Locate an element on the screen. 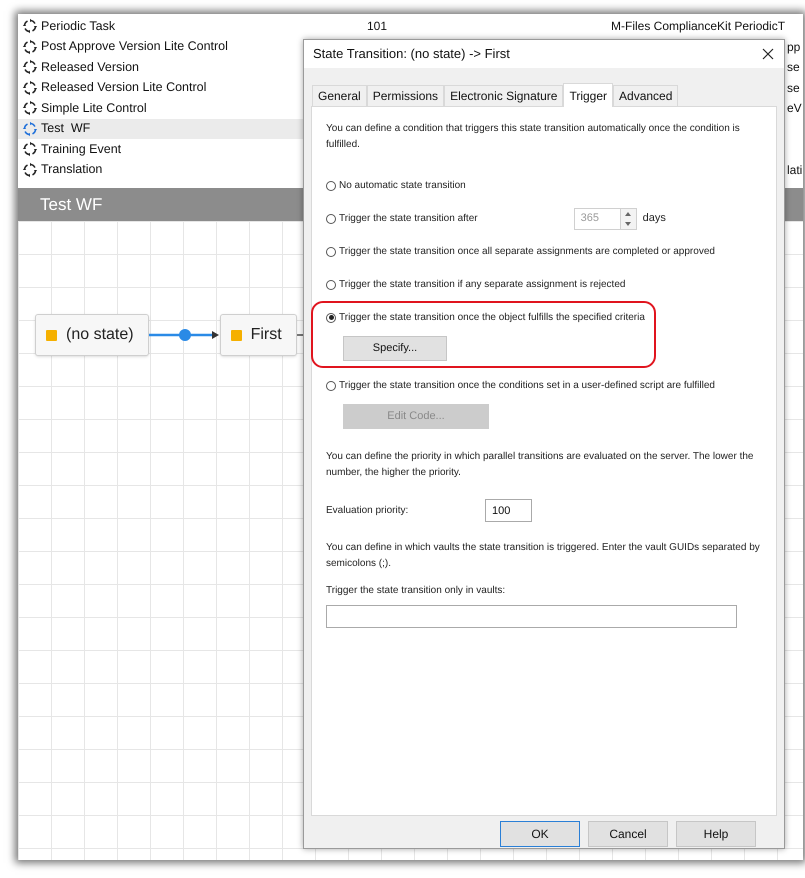 Image resolution: width=805 pixels, height=878 pixels. radio-option: Trigger the state transition if any separate assignment is rejected is located at coordinates (476, 284).